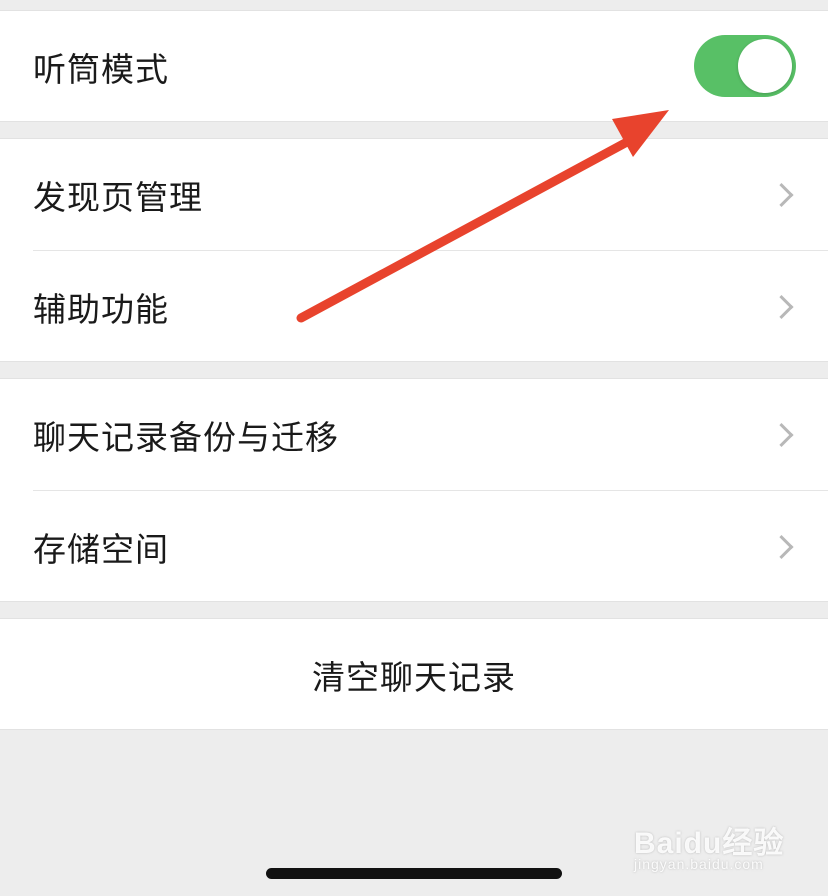 The height and width of the screenshot is (896, 828). What do you see at coordinates (699, 864) in the screenshot?
I see `watermark-url: jingyan.baidu.com` at bounding box center [699, 864].